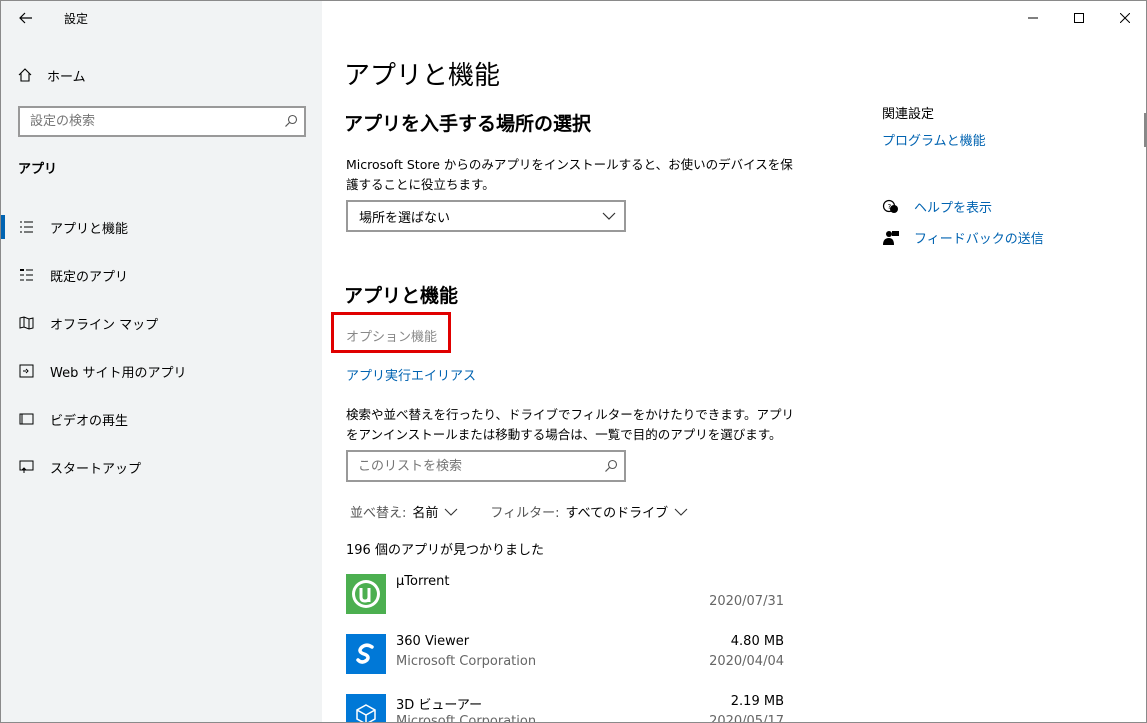  I want to click on app-list-search-input, so click(468, 466).